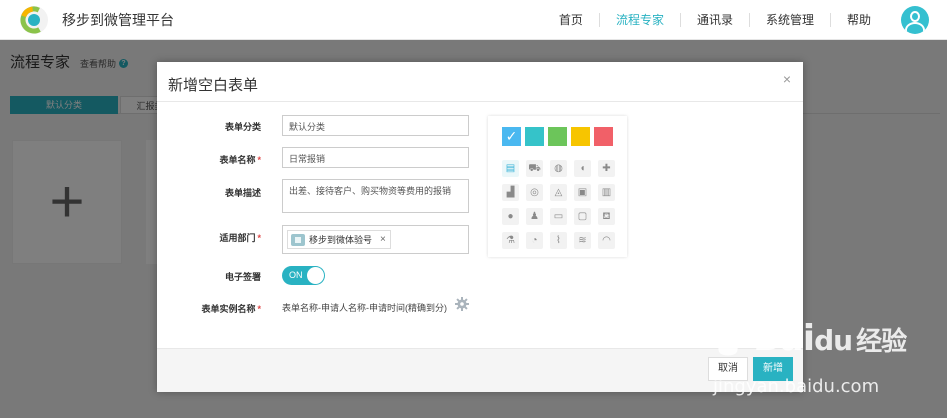 This screenshot has height=418, width=947. Describe the element at coordinates (915, 28) in the screenshot. I see `avatar-body-icon` at that location.